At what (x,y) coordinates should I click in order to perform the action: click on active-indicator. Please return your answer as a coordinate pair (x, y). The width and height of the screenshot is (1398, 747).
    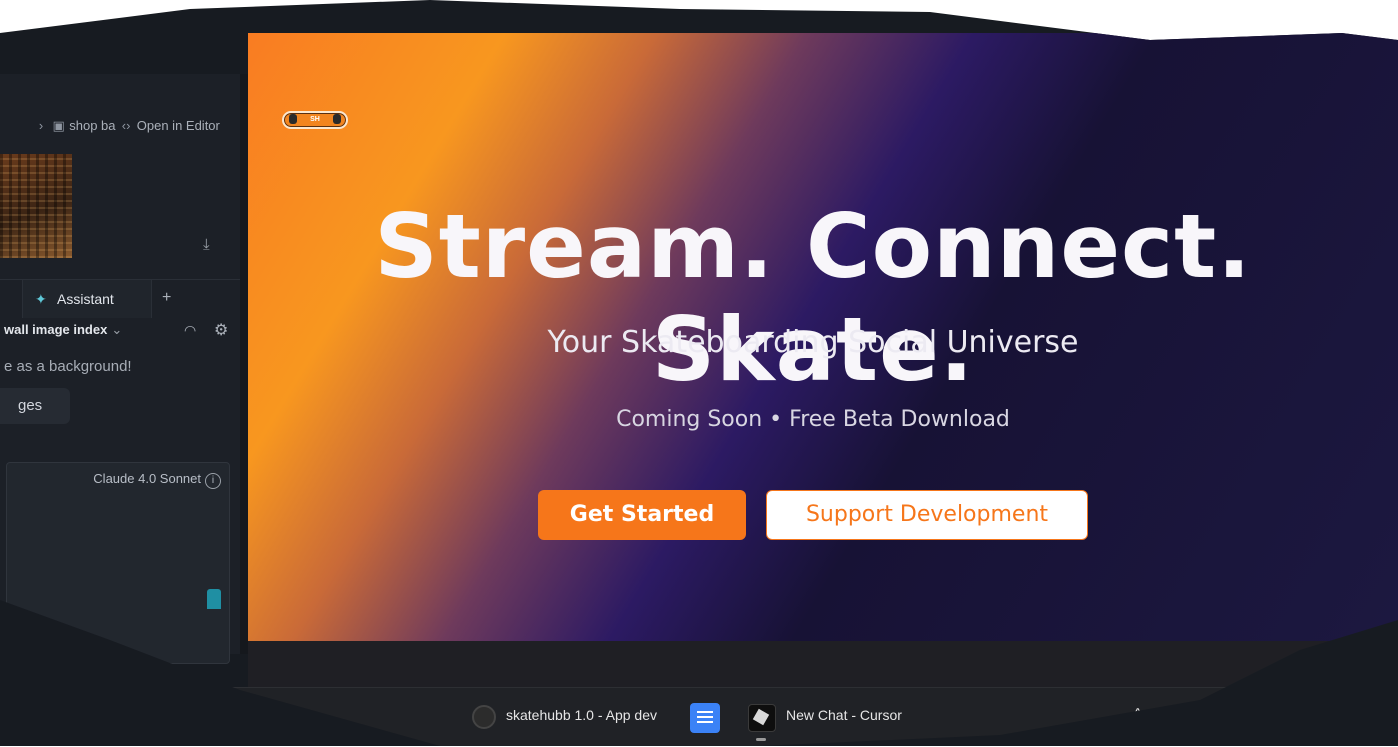
    Looking at the image, I should click on (761, 739).